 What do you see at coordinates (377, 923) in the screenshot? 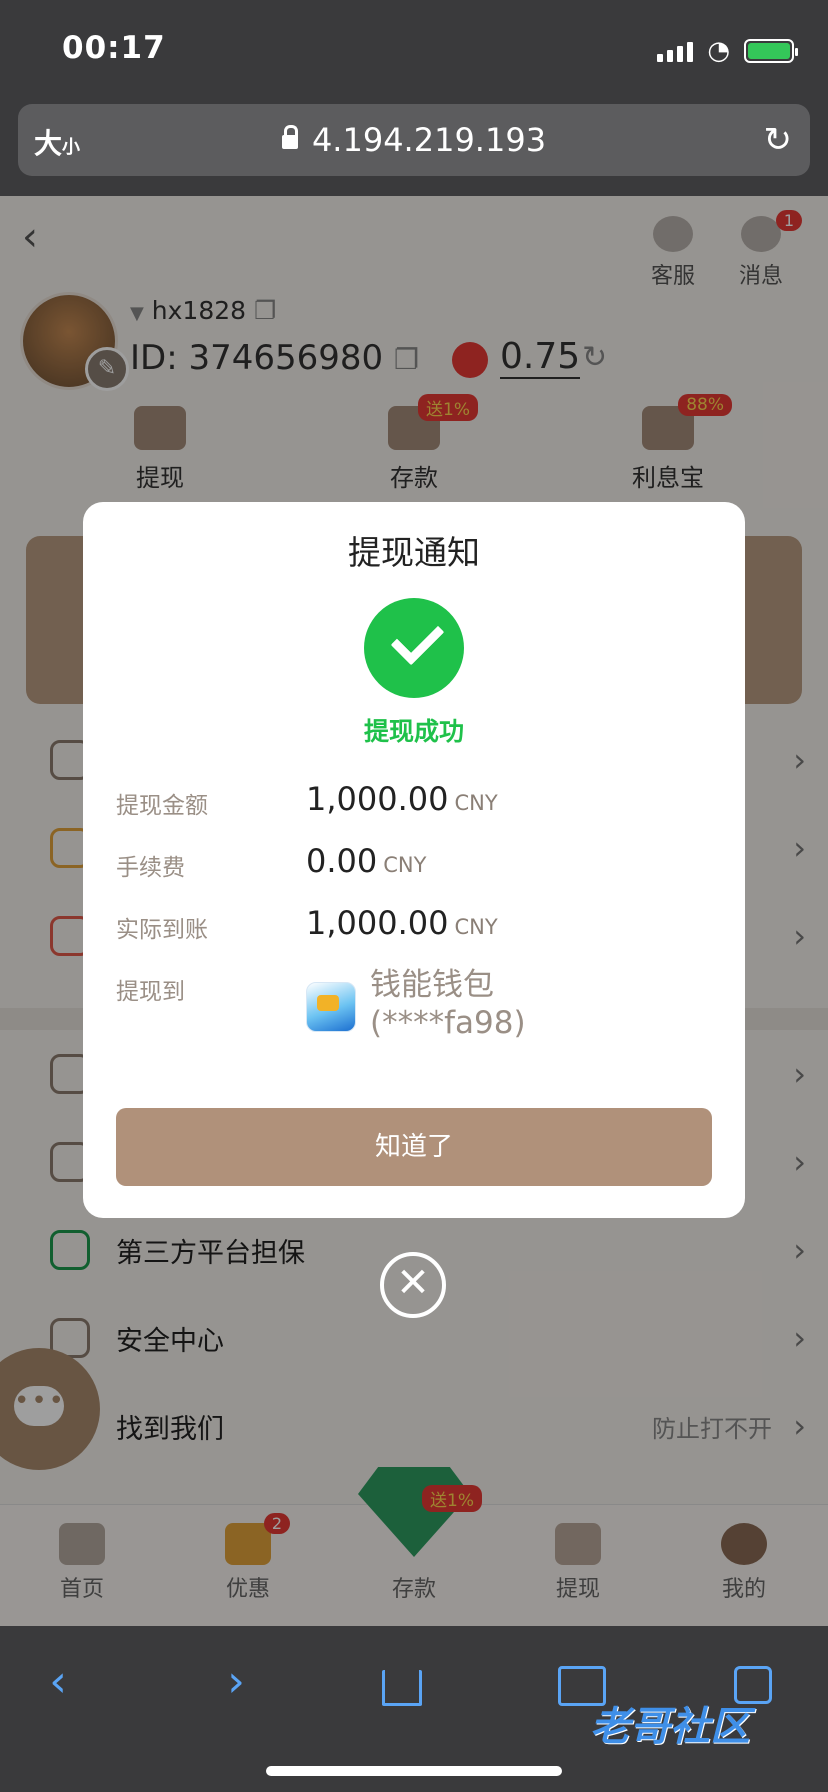
I see `received-value: 1,000.00` at bounding box center [377, 923].